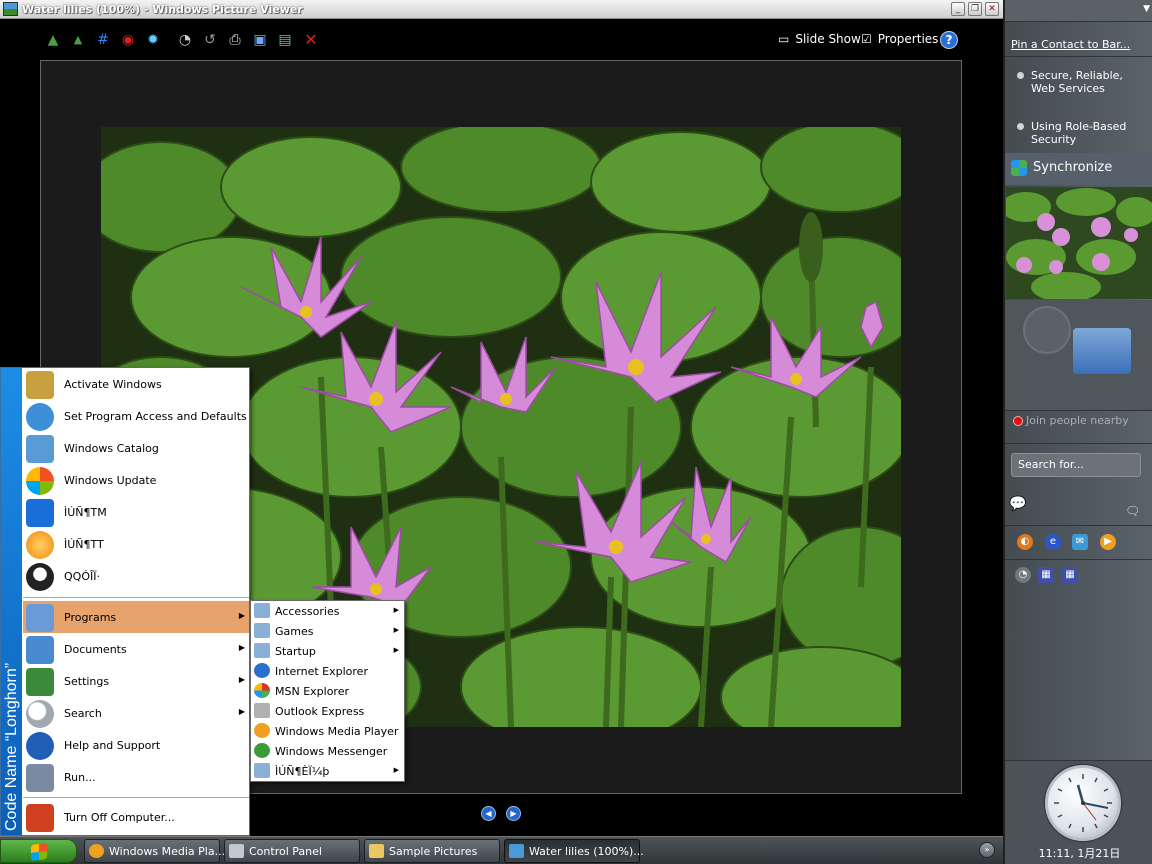 Image resolution: width=1152 pixels, height=864 pixels. I want to click on program-outlook-express: Outlook Express, so click(327, 711).